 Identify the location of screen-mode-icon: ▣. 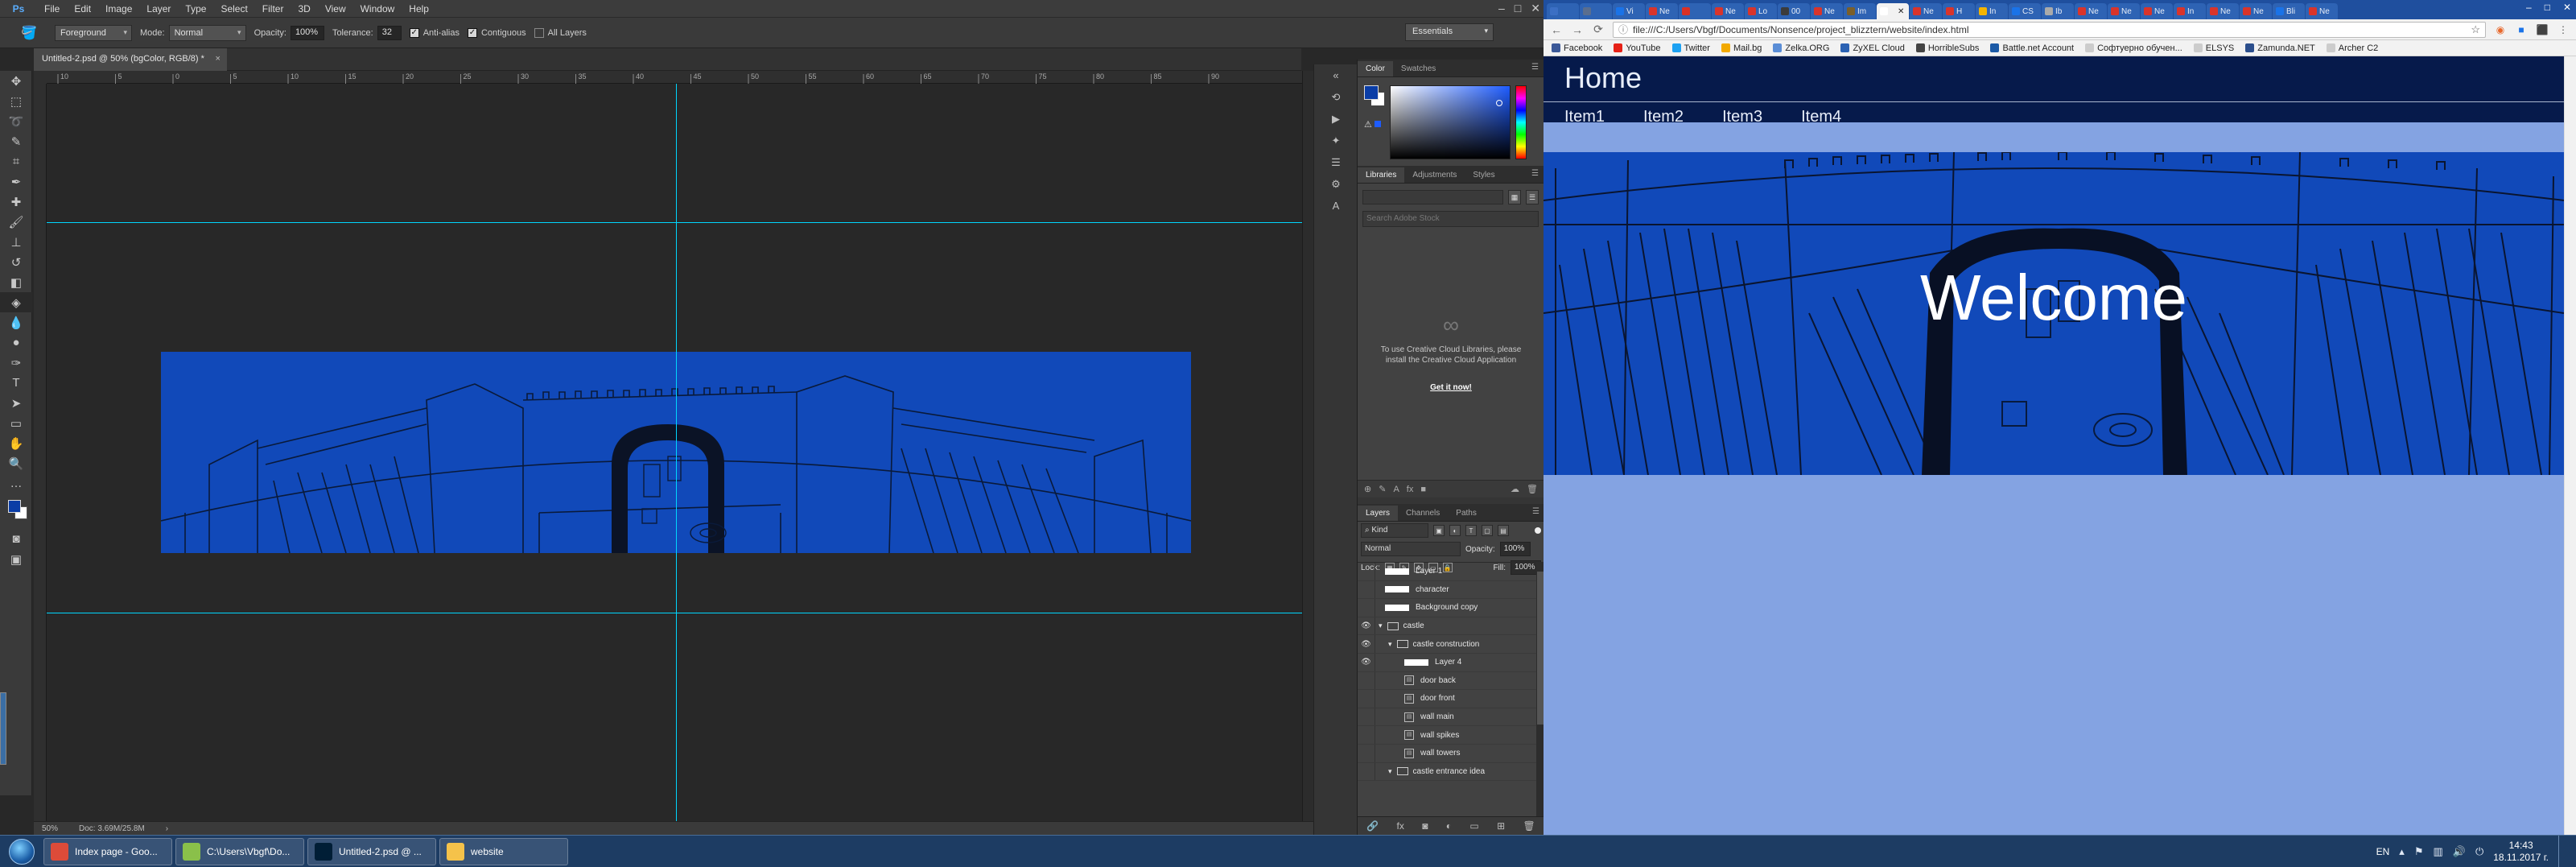
(16, 559).